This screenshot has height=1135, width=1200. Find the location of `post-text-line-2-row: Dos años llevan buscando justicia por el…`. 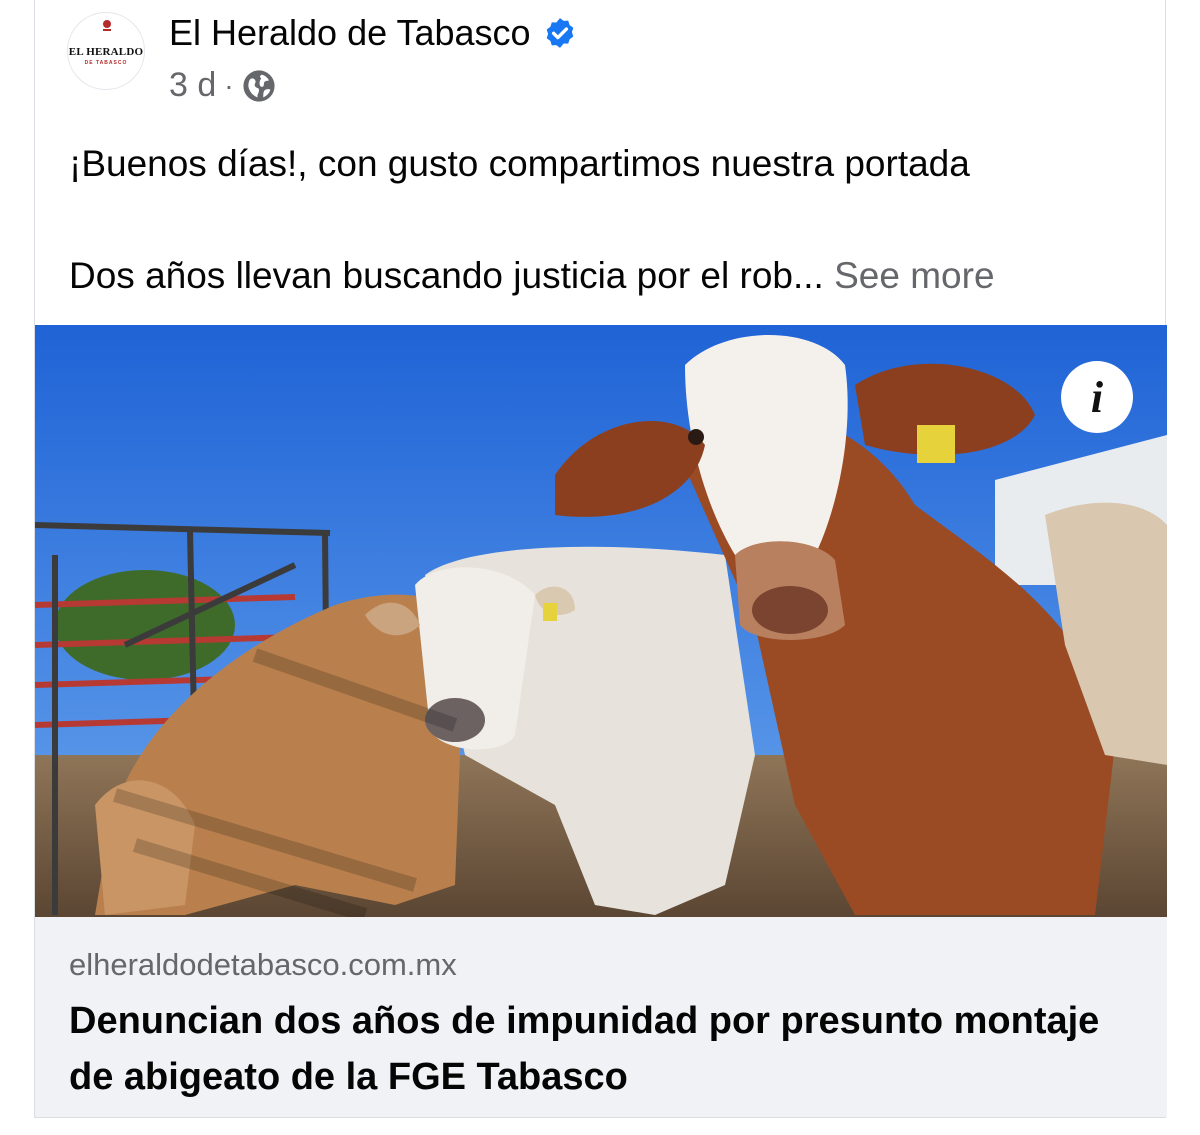

post-text-line-2-row: Dos años llevan buscando justicia por el… is located at coordinates (609, 276).